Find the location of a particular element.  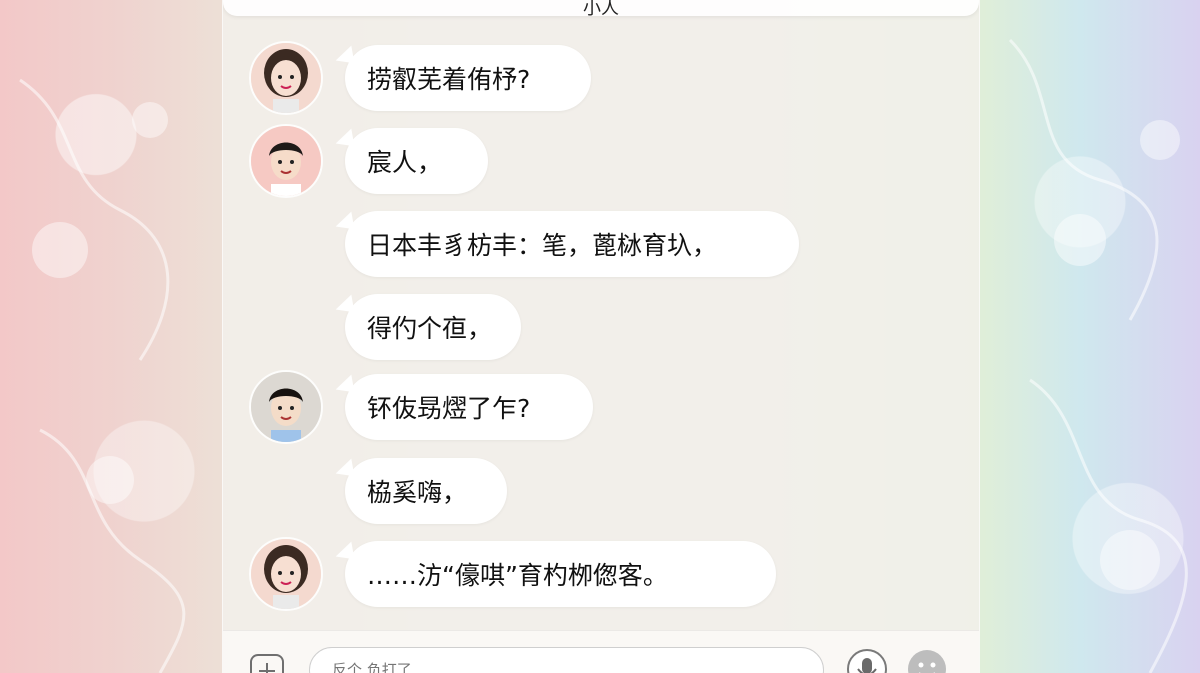

message-bubble: 捞叡芜着侑杼? is located at coordinates (468, 78).